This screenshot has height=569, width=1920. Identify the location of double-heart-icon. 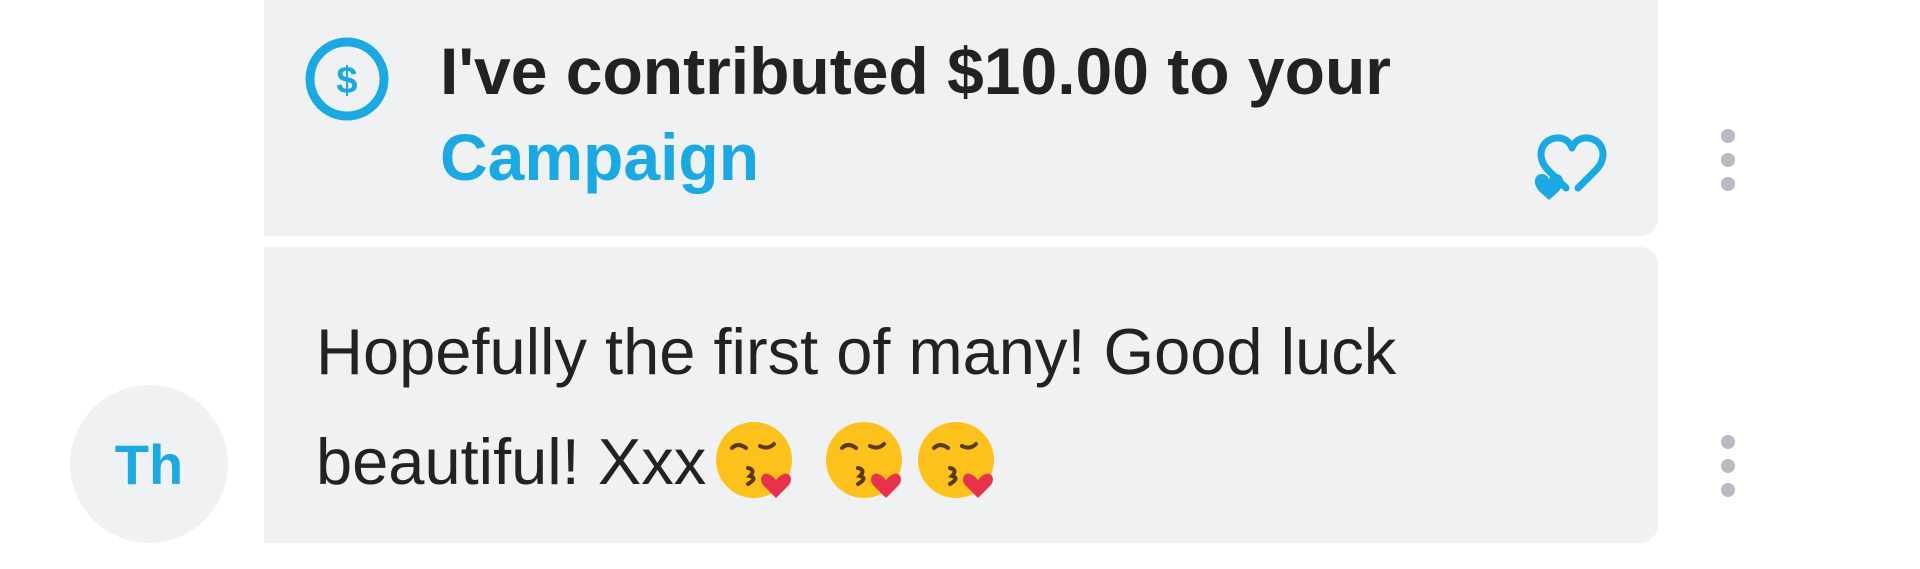
(1571, 159).